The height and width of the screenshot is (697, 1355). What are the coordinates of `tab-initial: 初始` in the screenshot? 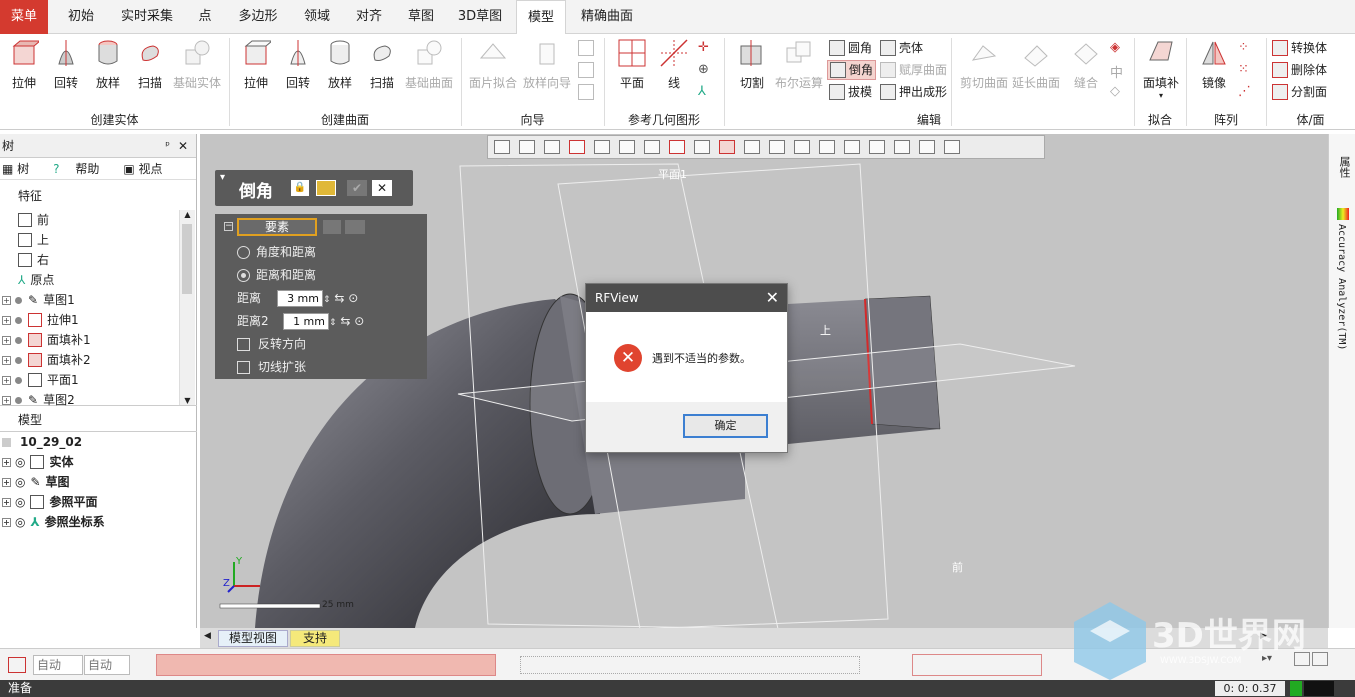 It's located at (81, 17).